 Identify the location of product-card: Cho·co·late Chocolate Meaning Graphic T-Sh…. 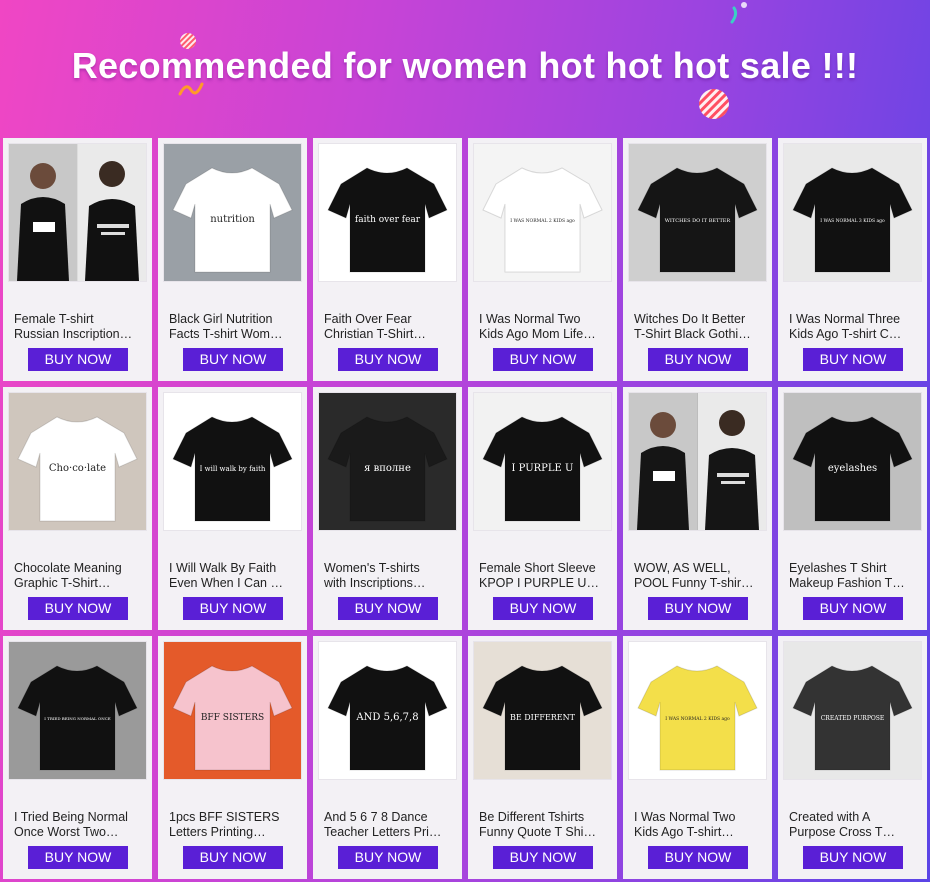
(77, 508).